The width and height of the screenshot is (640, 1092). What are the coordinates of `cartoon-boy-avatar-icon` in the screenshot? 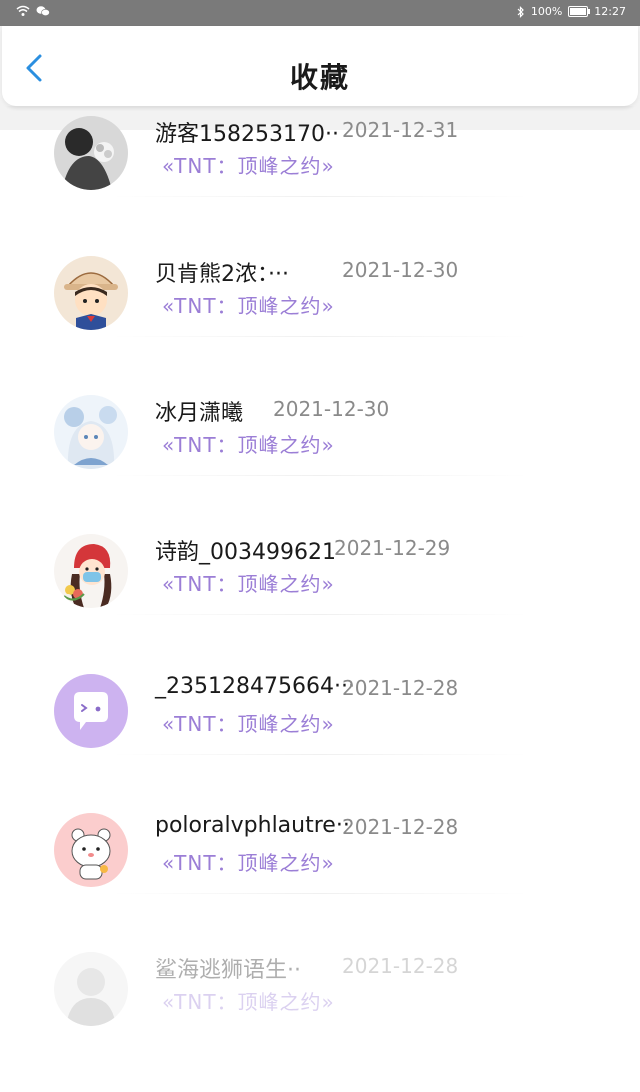 It's located at (91, 293).